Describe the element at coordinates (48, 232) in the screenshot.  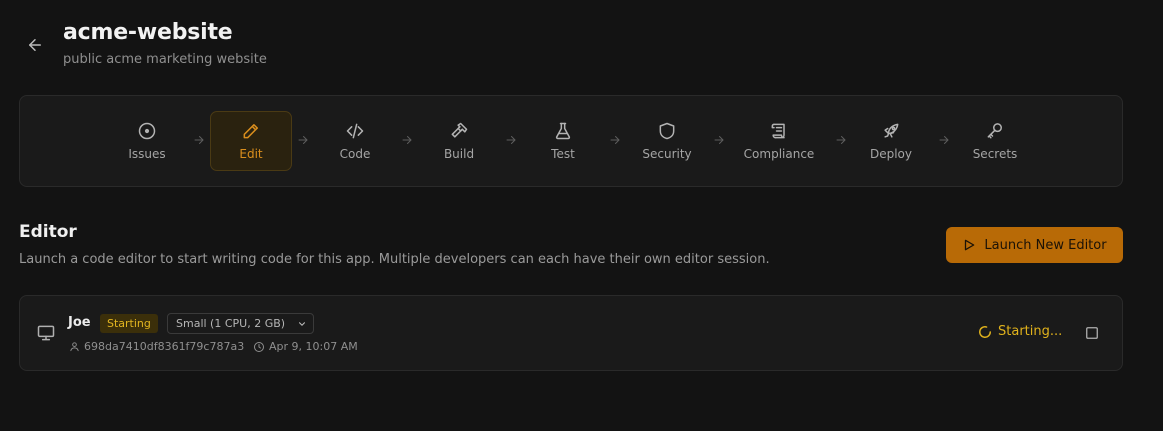
I see `section-title: Editor` at that location.